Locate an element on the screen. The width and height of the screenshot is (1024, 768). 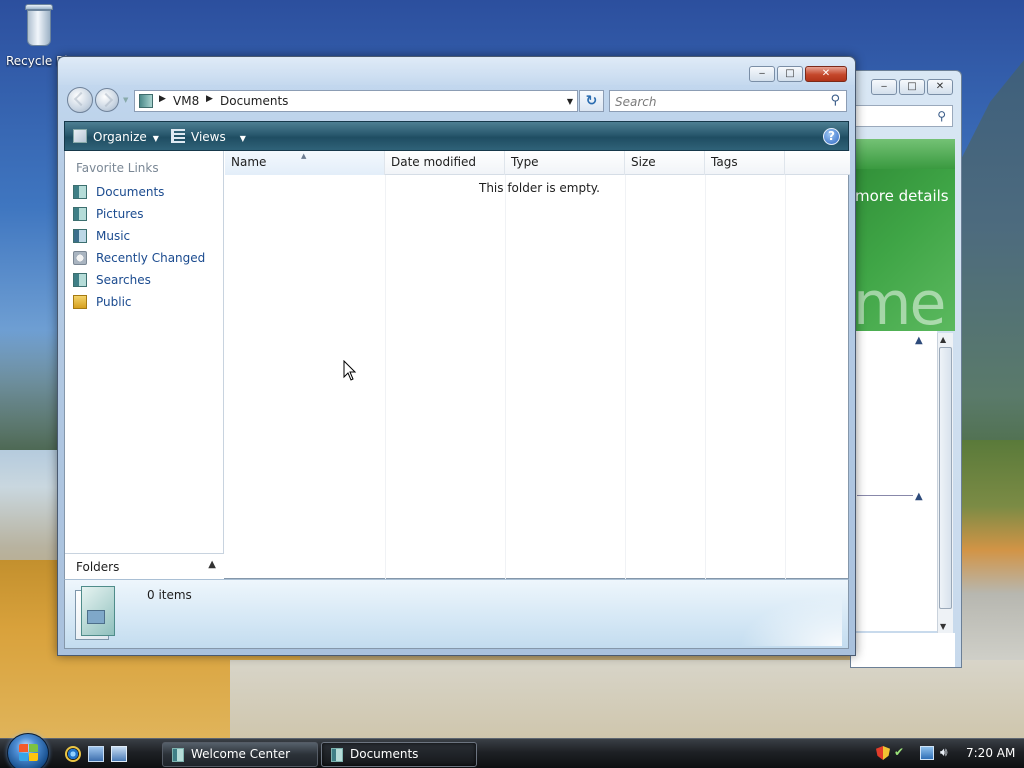
breadcrumb-documents: Documents is located at coordinates (254, 101).